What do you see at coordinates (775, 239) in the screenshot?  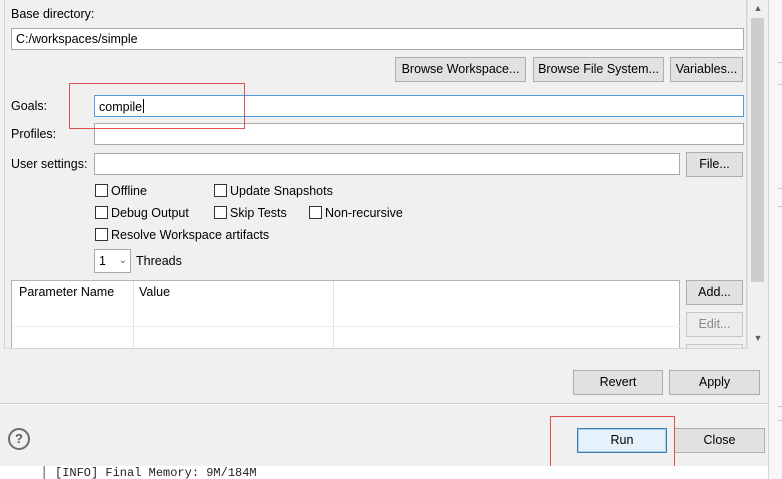 I see `background-editor-strip` at bounding box center [775, 239].